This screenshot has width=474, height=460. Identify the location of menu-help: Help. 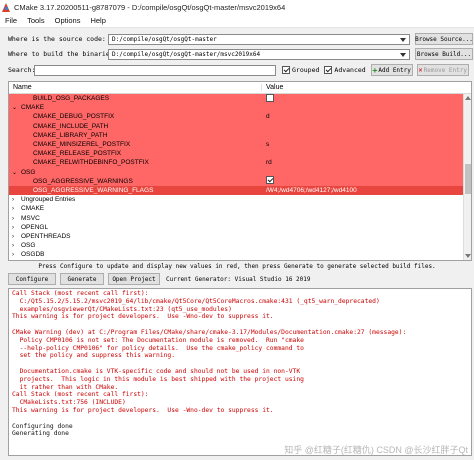
(97, 20).